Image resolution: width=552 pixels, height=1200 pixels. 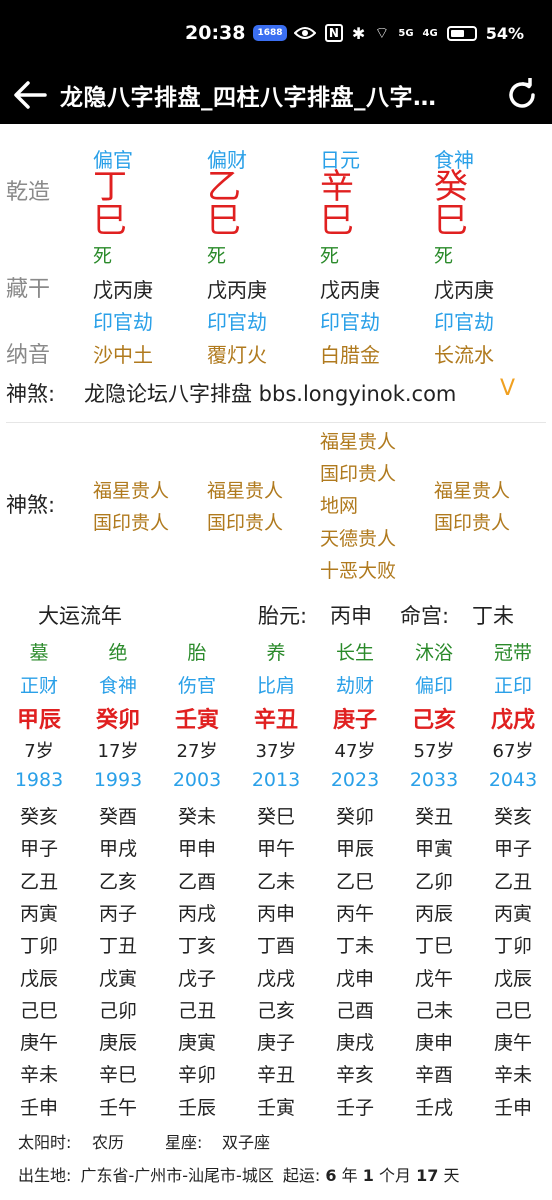 I want to click on birthplace-value: 广东省-广州市-汕尾市-城区, so click(x=177, y=1175).